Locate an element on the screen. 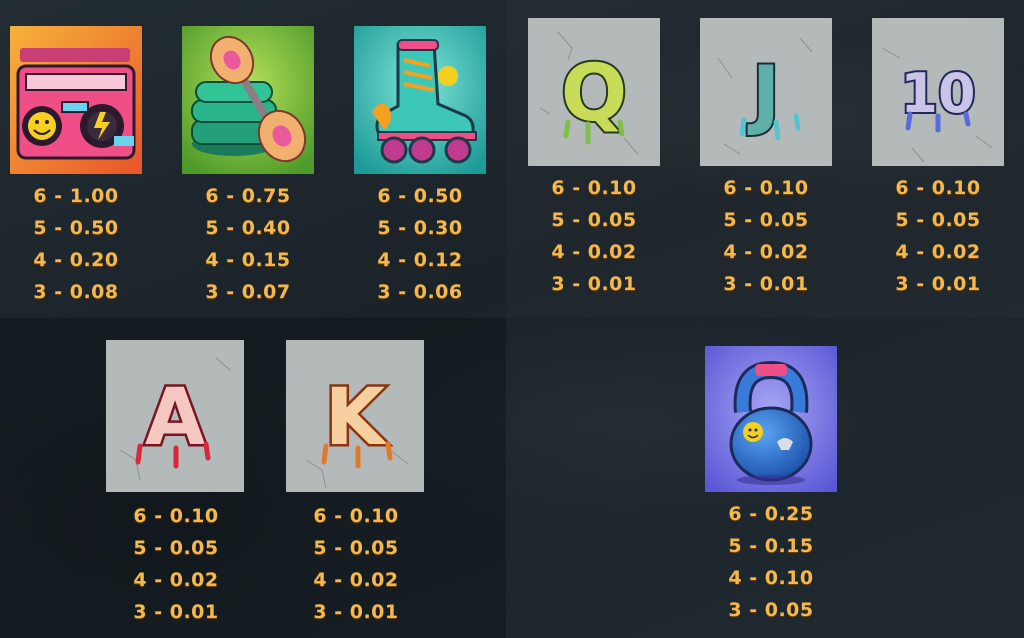  letter-q-symbol: Q is located at coordinates (594, 92).